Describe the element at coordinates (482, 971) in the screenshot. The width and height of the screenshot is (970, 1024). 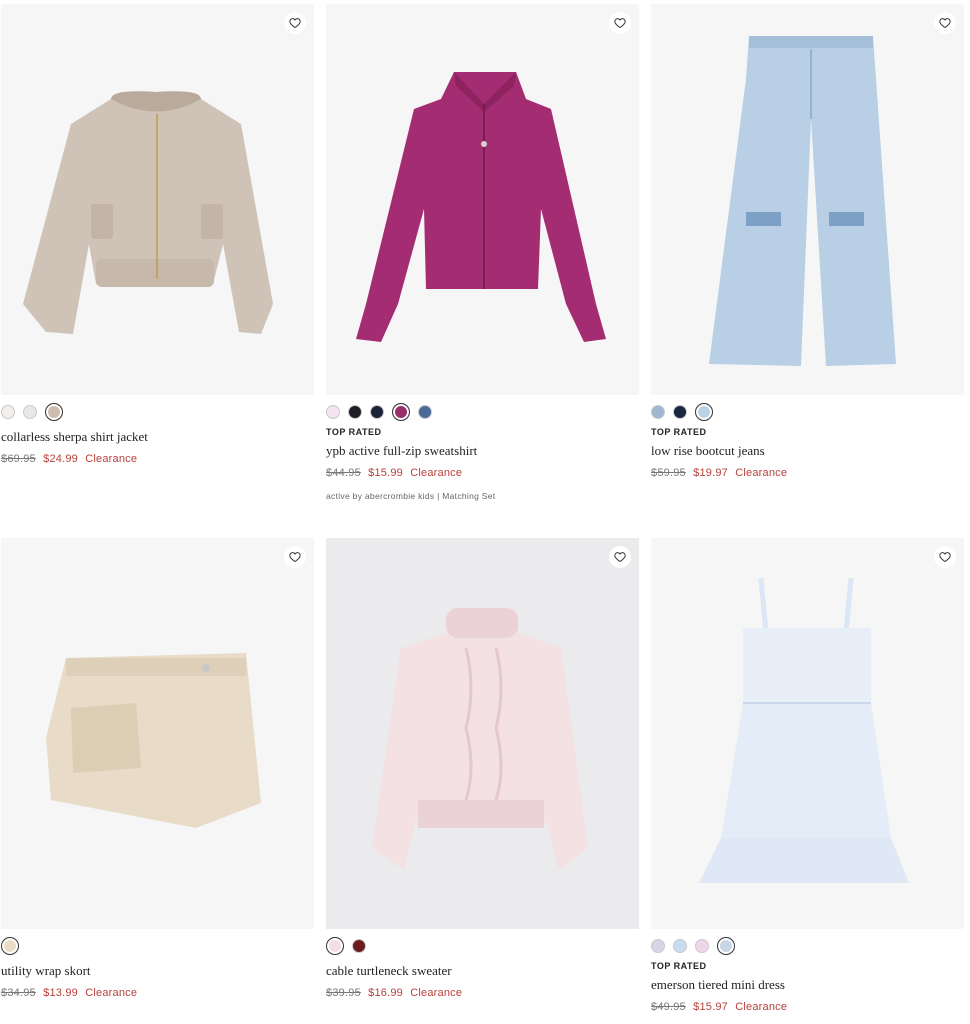
I see `product-name: cable turtleneck sweater` at that location.